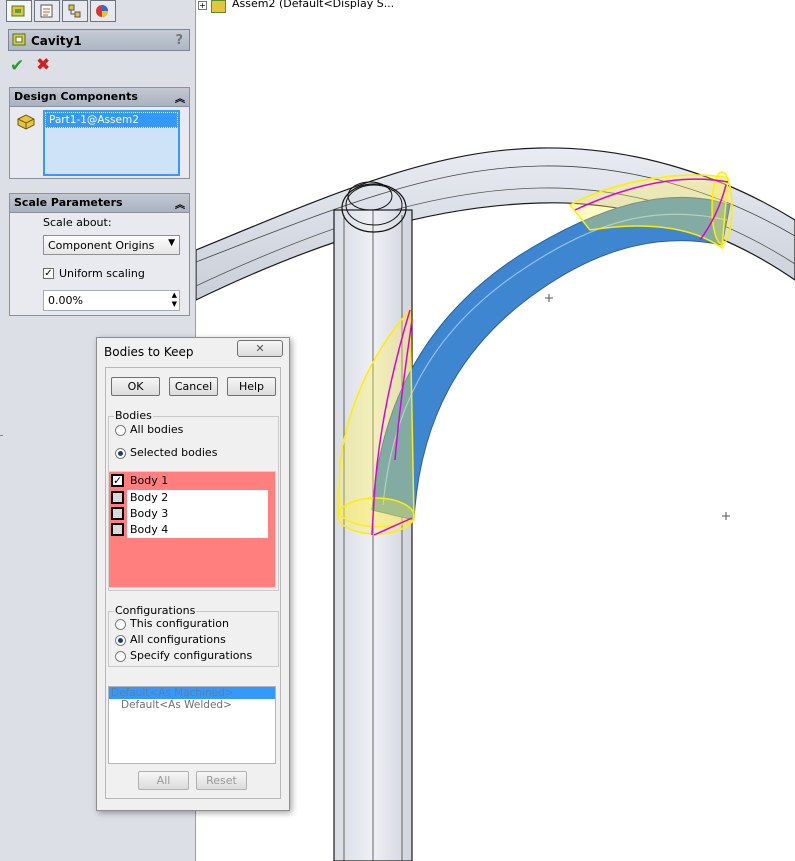 This screenshot has width=795, height=861. I want to click on cancel-x-icon: ✖, so click(43, 65).